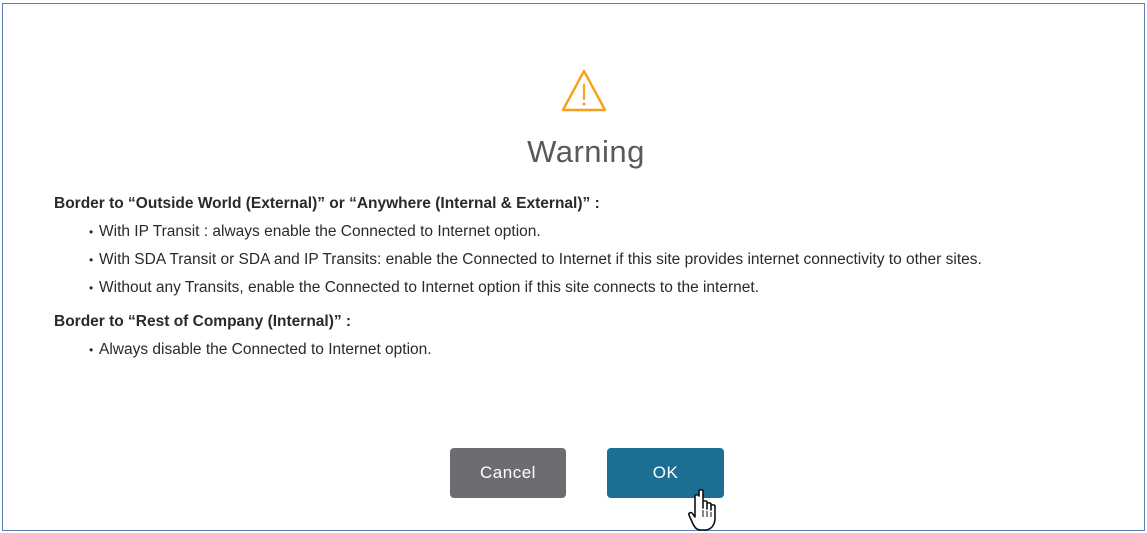 The height and width of the screenshot is (533, 1147). I want to click on dialog-title: Warning, so click(586, 151).